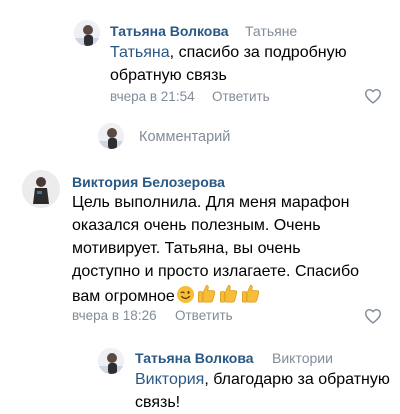 The image size is (400, 414). What do you see at coordinates (169, 379) in the screenshot?
I see `mention-link: Виктория` at bounding box center [169, 379].